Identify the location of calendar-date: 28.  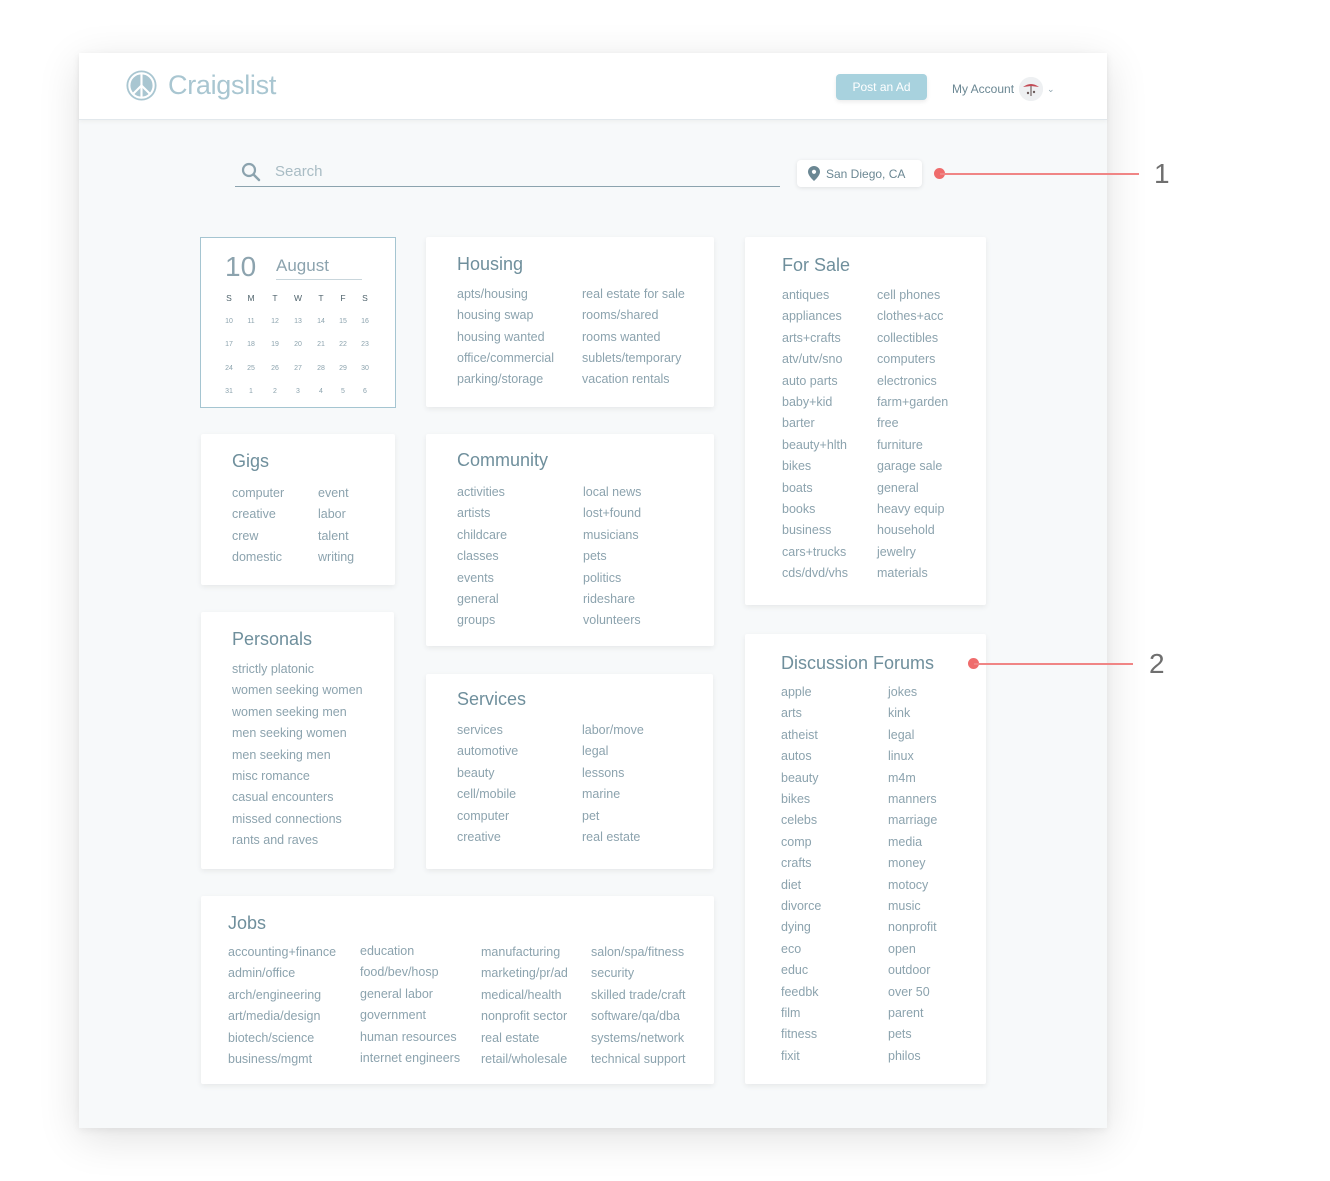
(321, 368).